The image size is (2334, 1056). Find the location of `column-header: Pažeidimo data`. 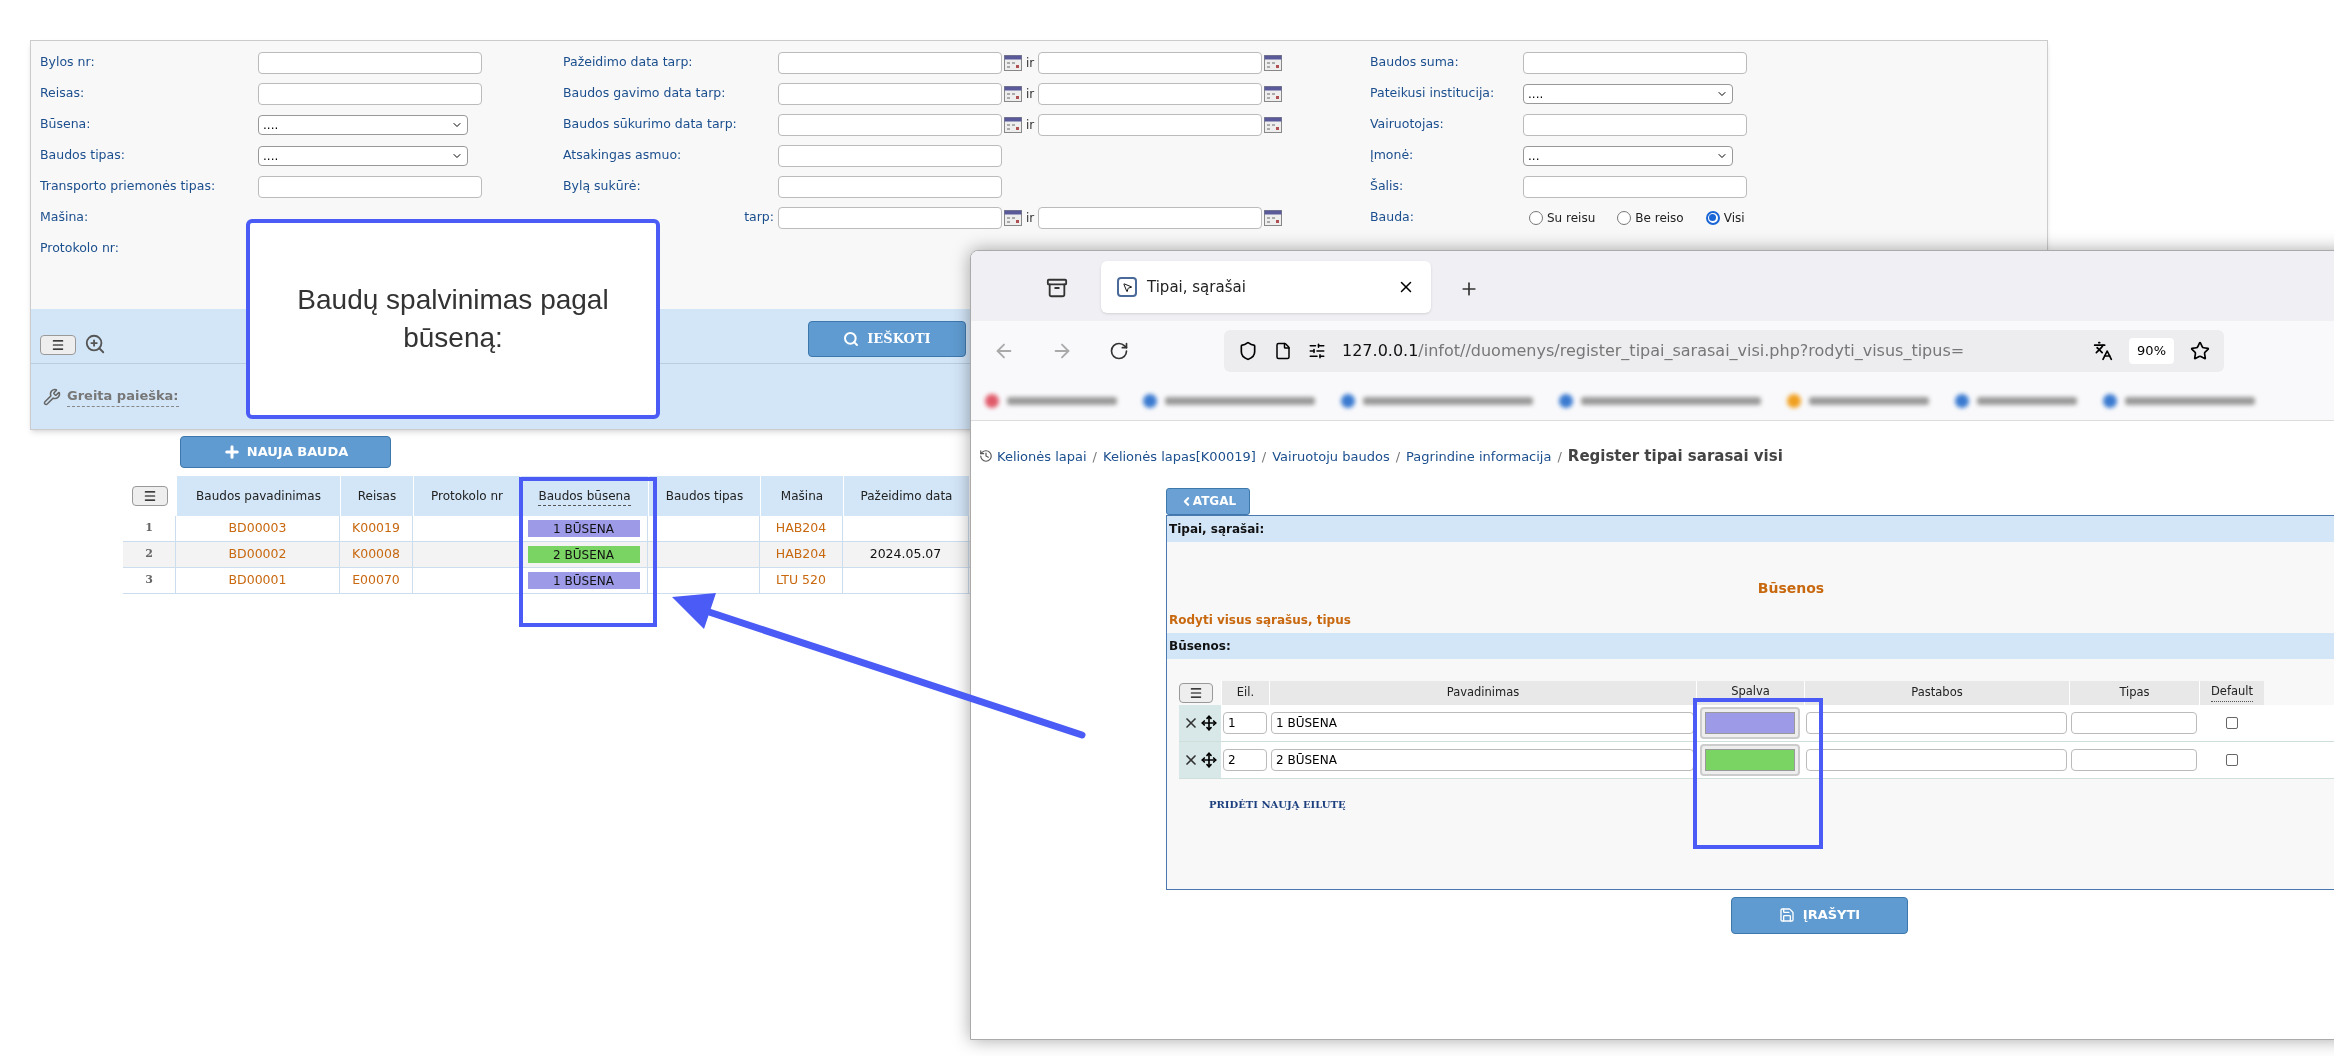

column-header: Pažeidimo data is located at coordinates (906, 496).